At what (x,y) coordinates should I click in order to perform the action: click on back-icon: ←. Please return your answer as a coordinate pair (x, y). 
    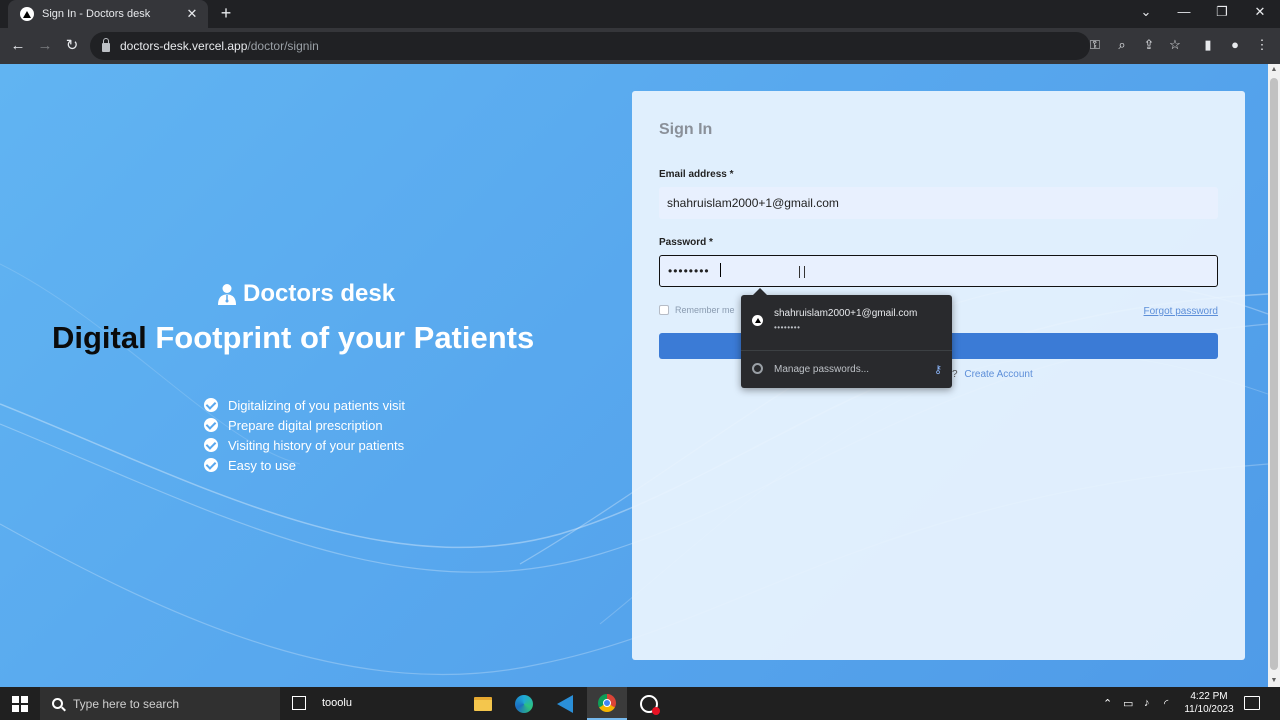
    Looking at the image, I should click on (18, 46).